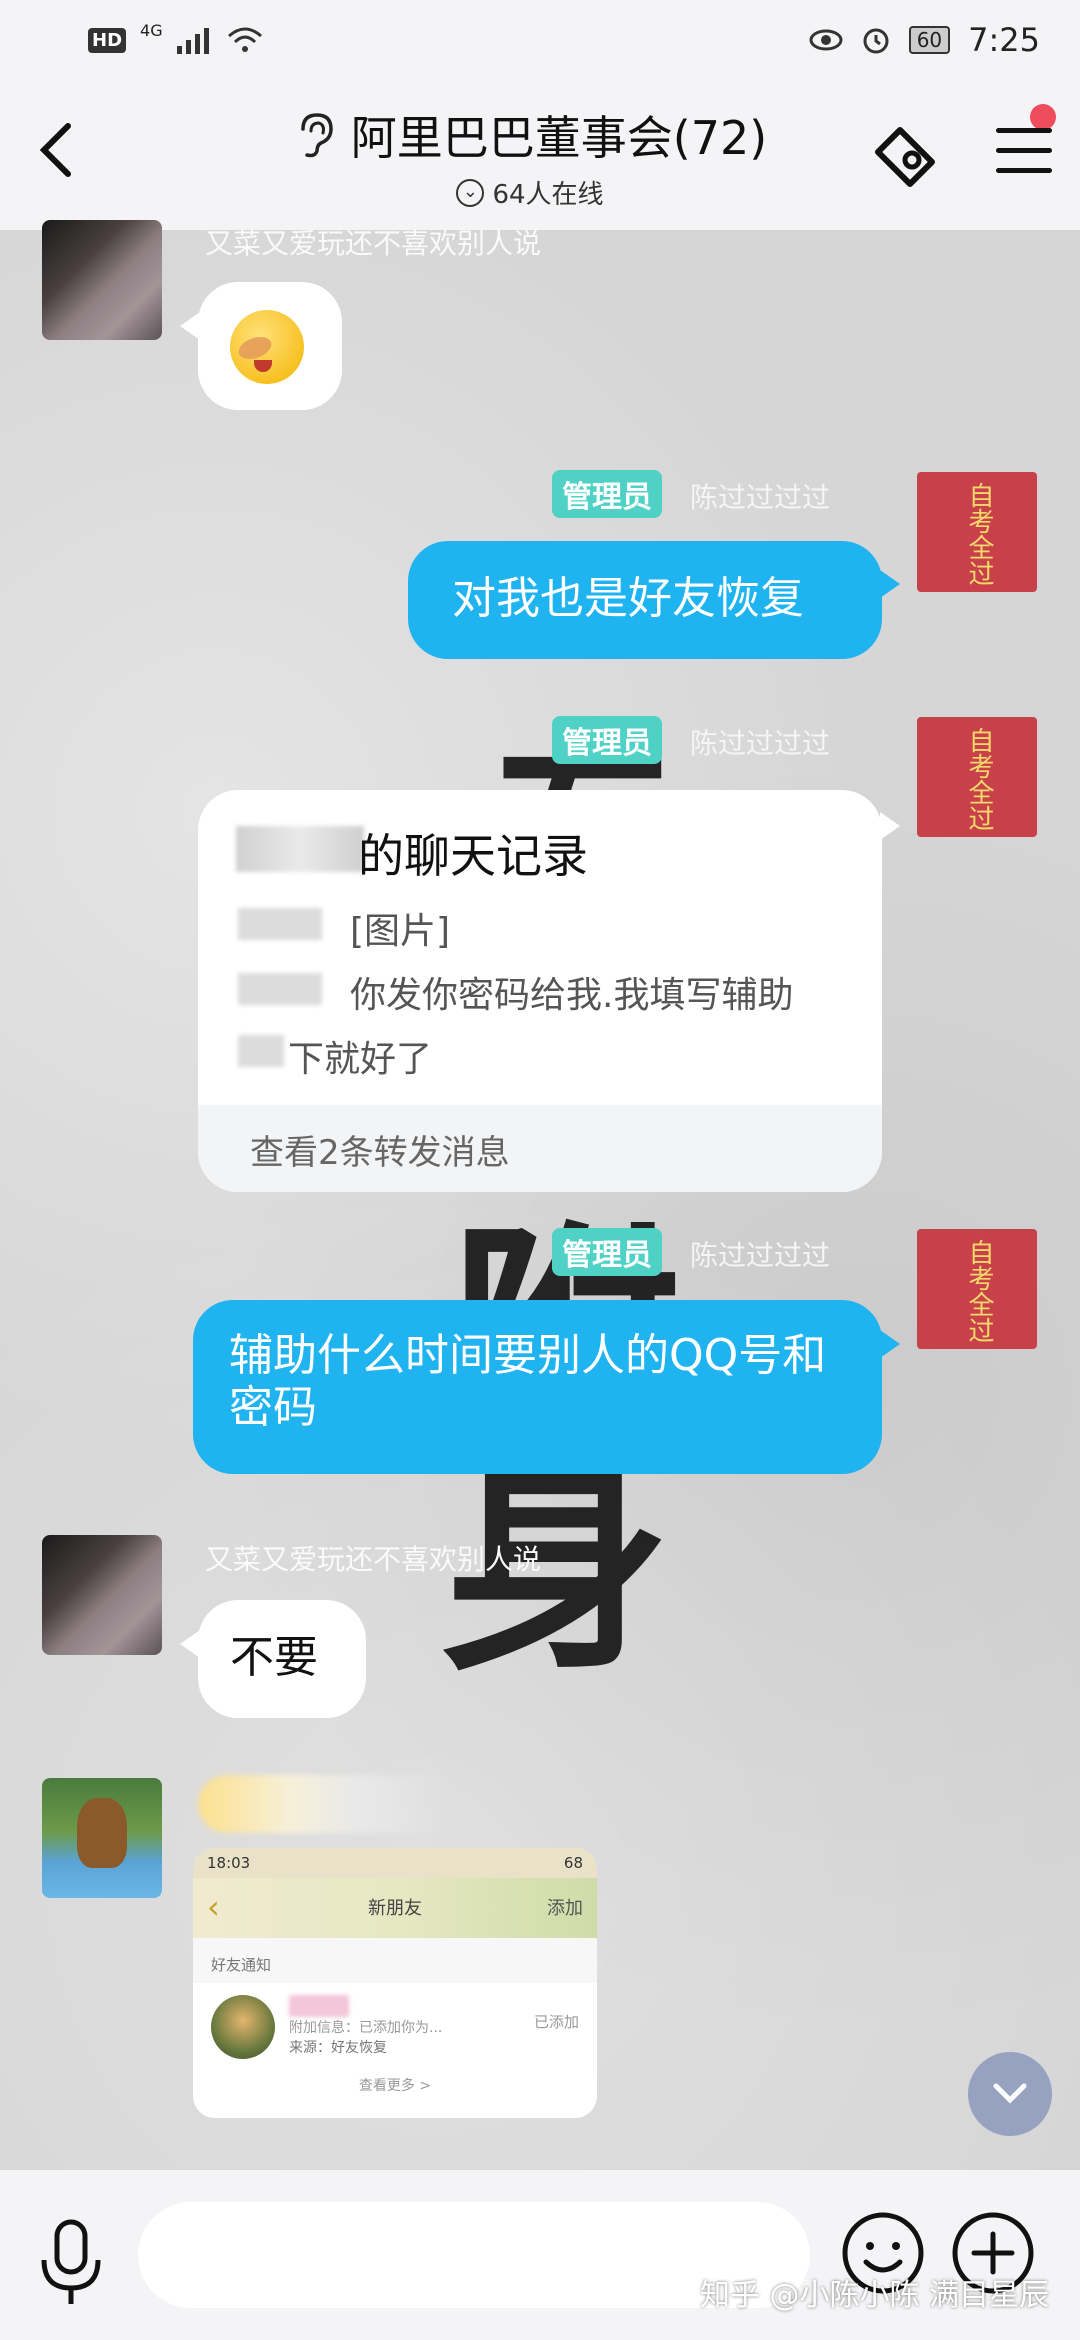  What do you see at coordinates (395, 1960) in the screenshot?
I see `screenshot-section: 好友通知` at bounding box center [395, 1960].